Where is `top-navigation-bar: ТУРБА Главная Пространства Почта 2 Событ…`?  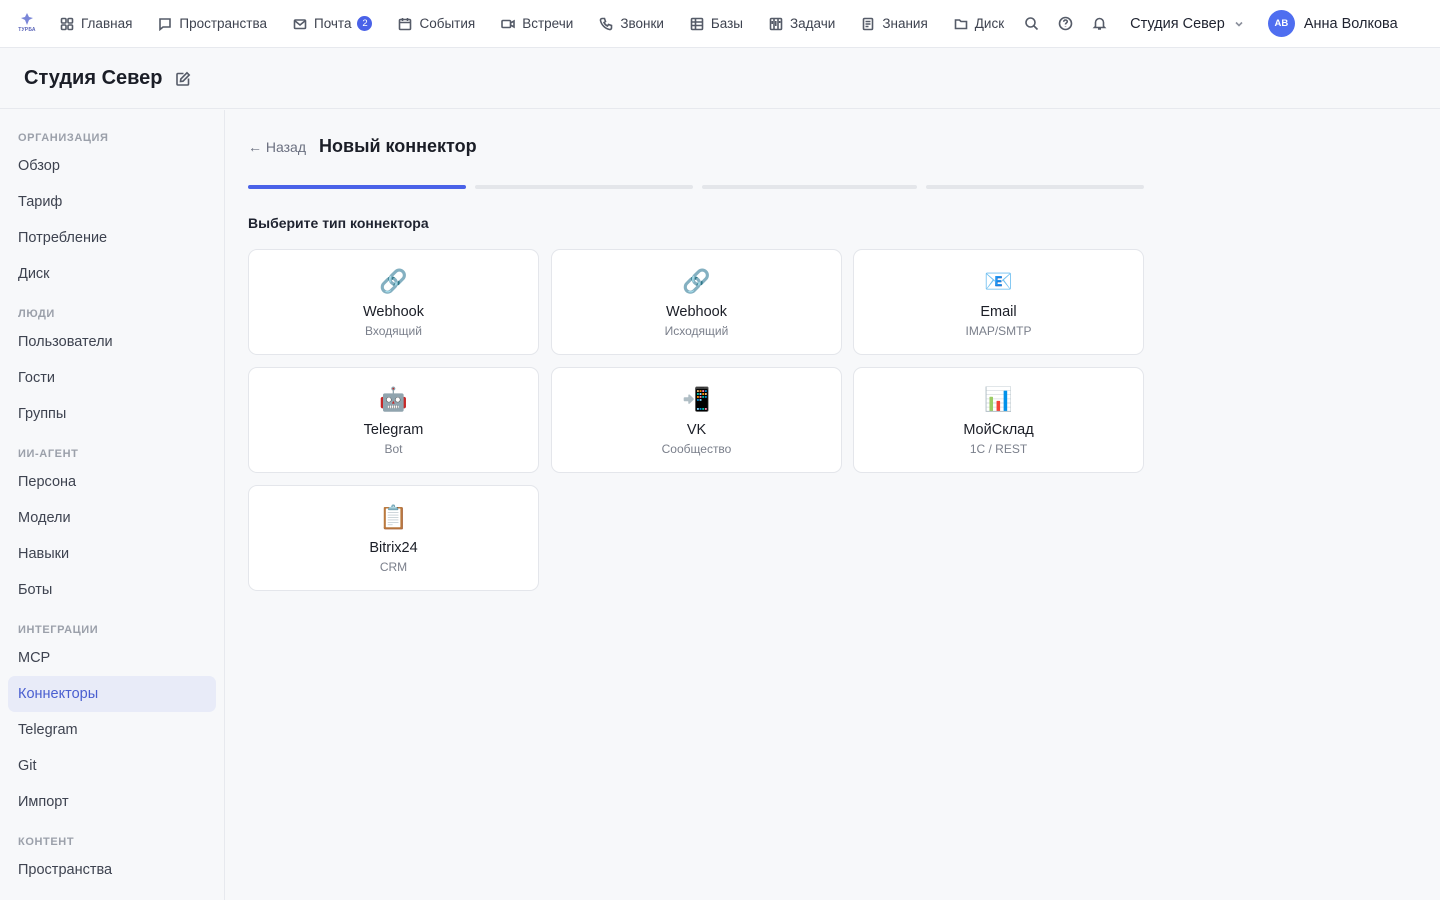 top-navigation-bar: ТУРБА Главная Пространства Почта 2 Событ… is located at coordinates (720, 24).